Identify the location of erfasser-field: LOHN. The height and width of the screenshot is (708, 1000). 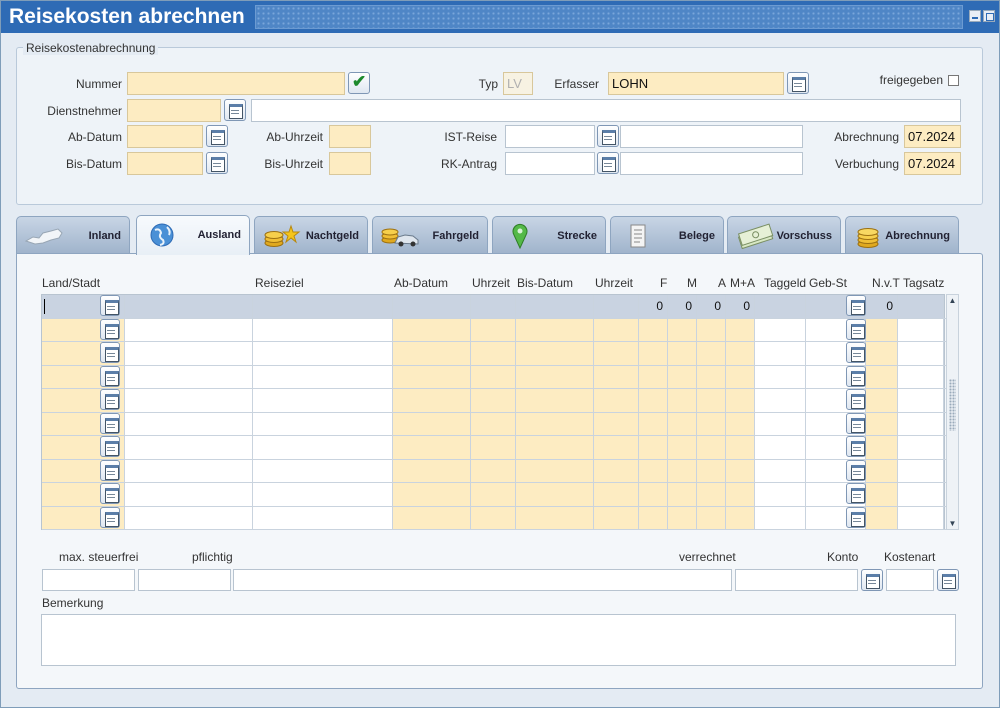
(696, 83).